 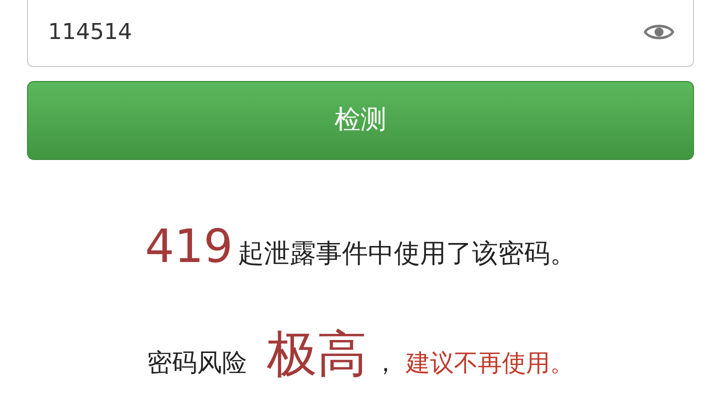 I want to click on risk-level: 极高, so click(x=317, y=354).